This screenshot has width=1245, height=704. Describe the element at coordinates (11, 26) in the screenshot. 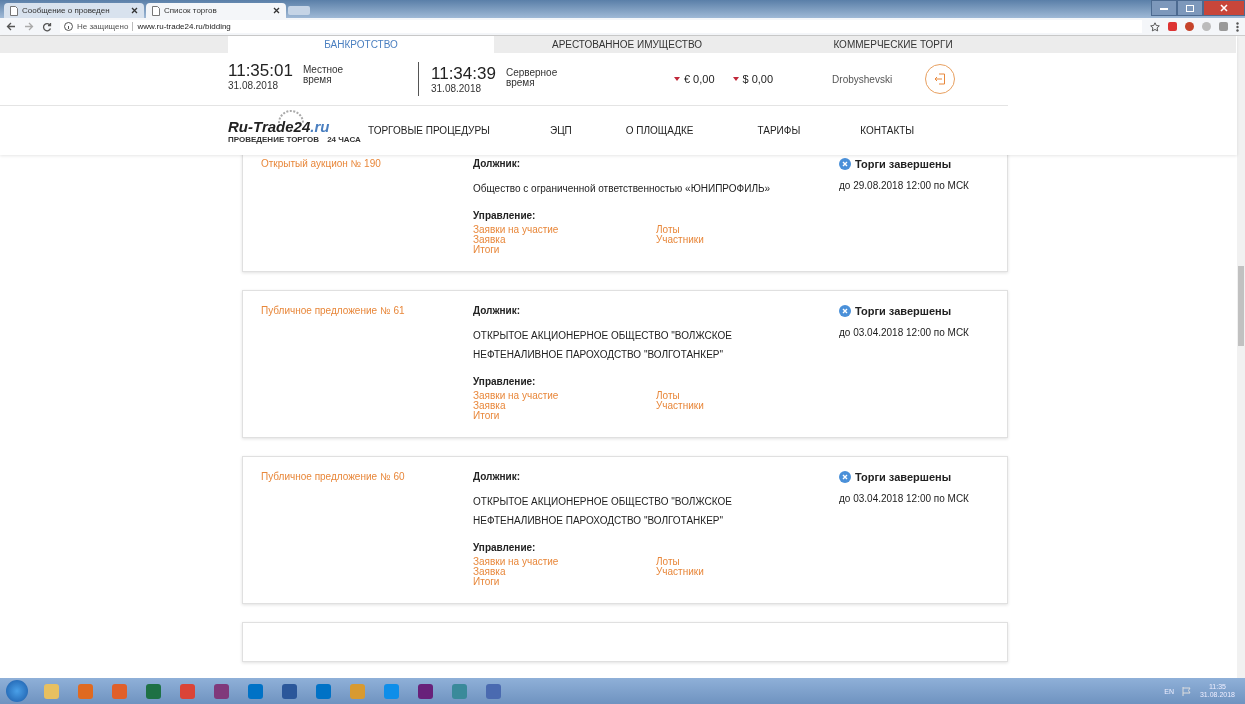

I see `back-icon` at that location.